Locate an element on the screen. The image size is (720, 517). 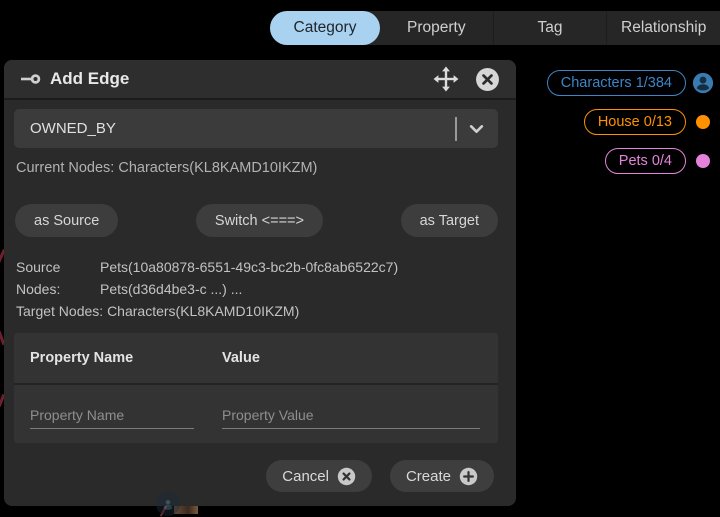
graph-node-person is located at coordinates (168, 504).